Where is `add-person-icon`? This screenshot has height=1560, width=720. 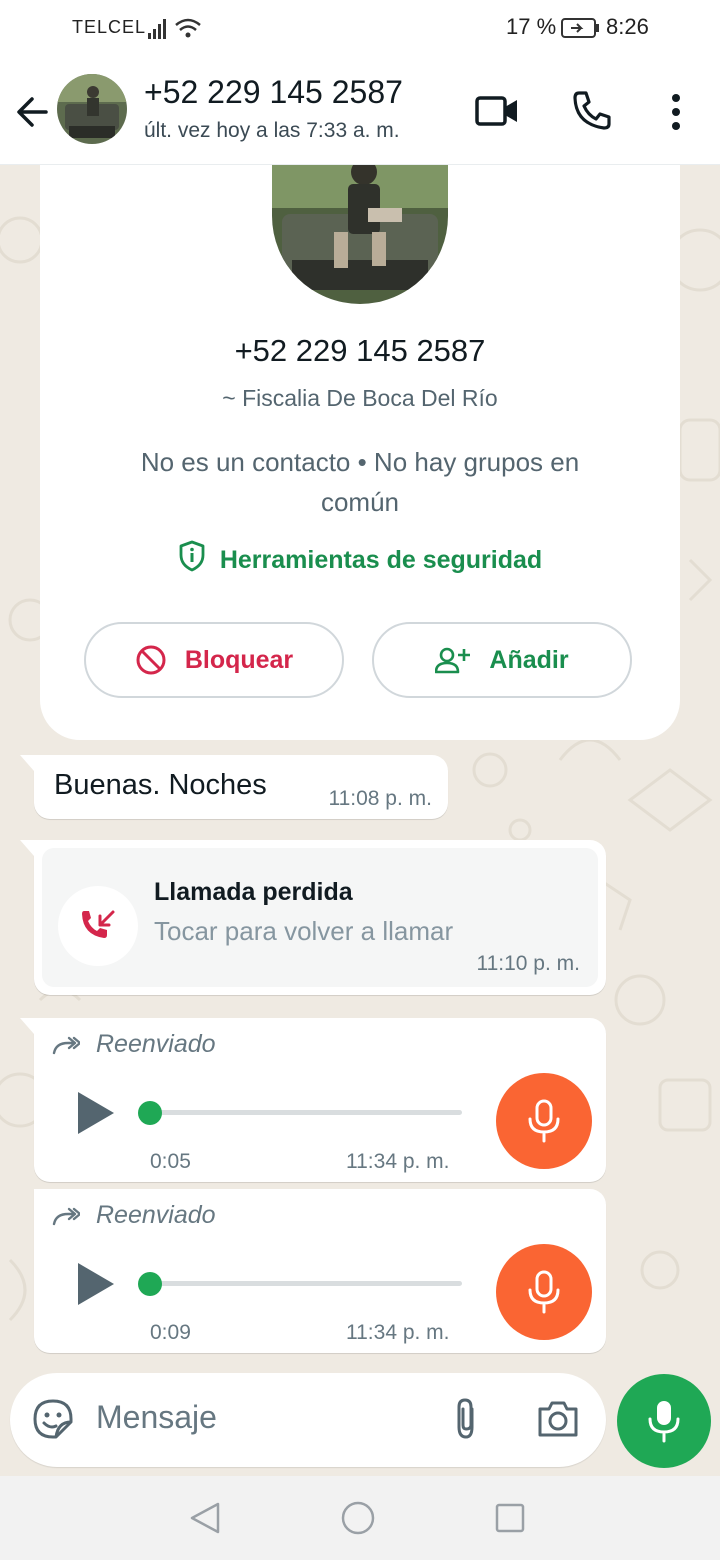
add-person-icon is located at coordinates (453, 660).